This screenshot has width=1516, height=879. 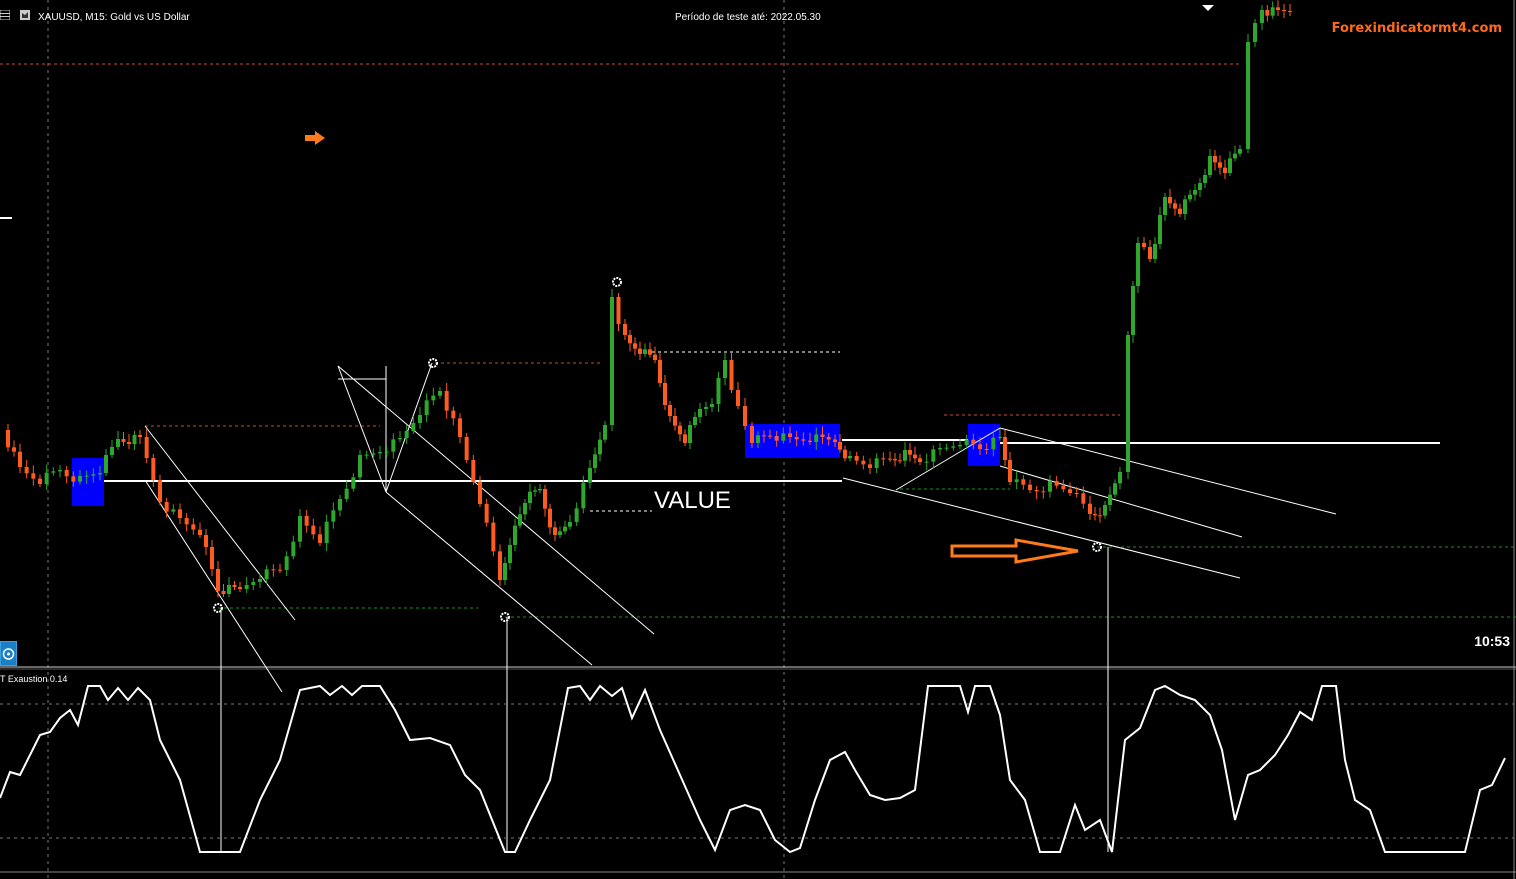 I want to click on chart-symbol-title: XAUUSD, M15: Gold vs US Dollar, so click(x=114, y=17).